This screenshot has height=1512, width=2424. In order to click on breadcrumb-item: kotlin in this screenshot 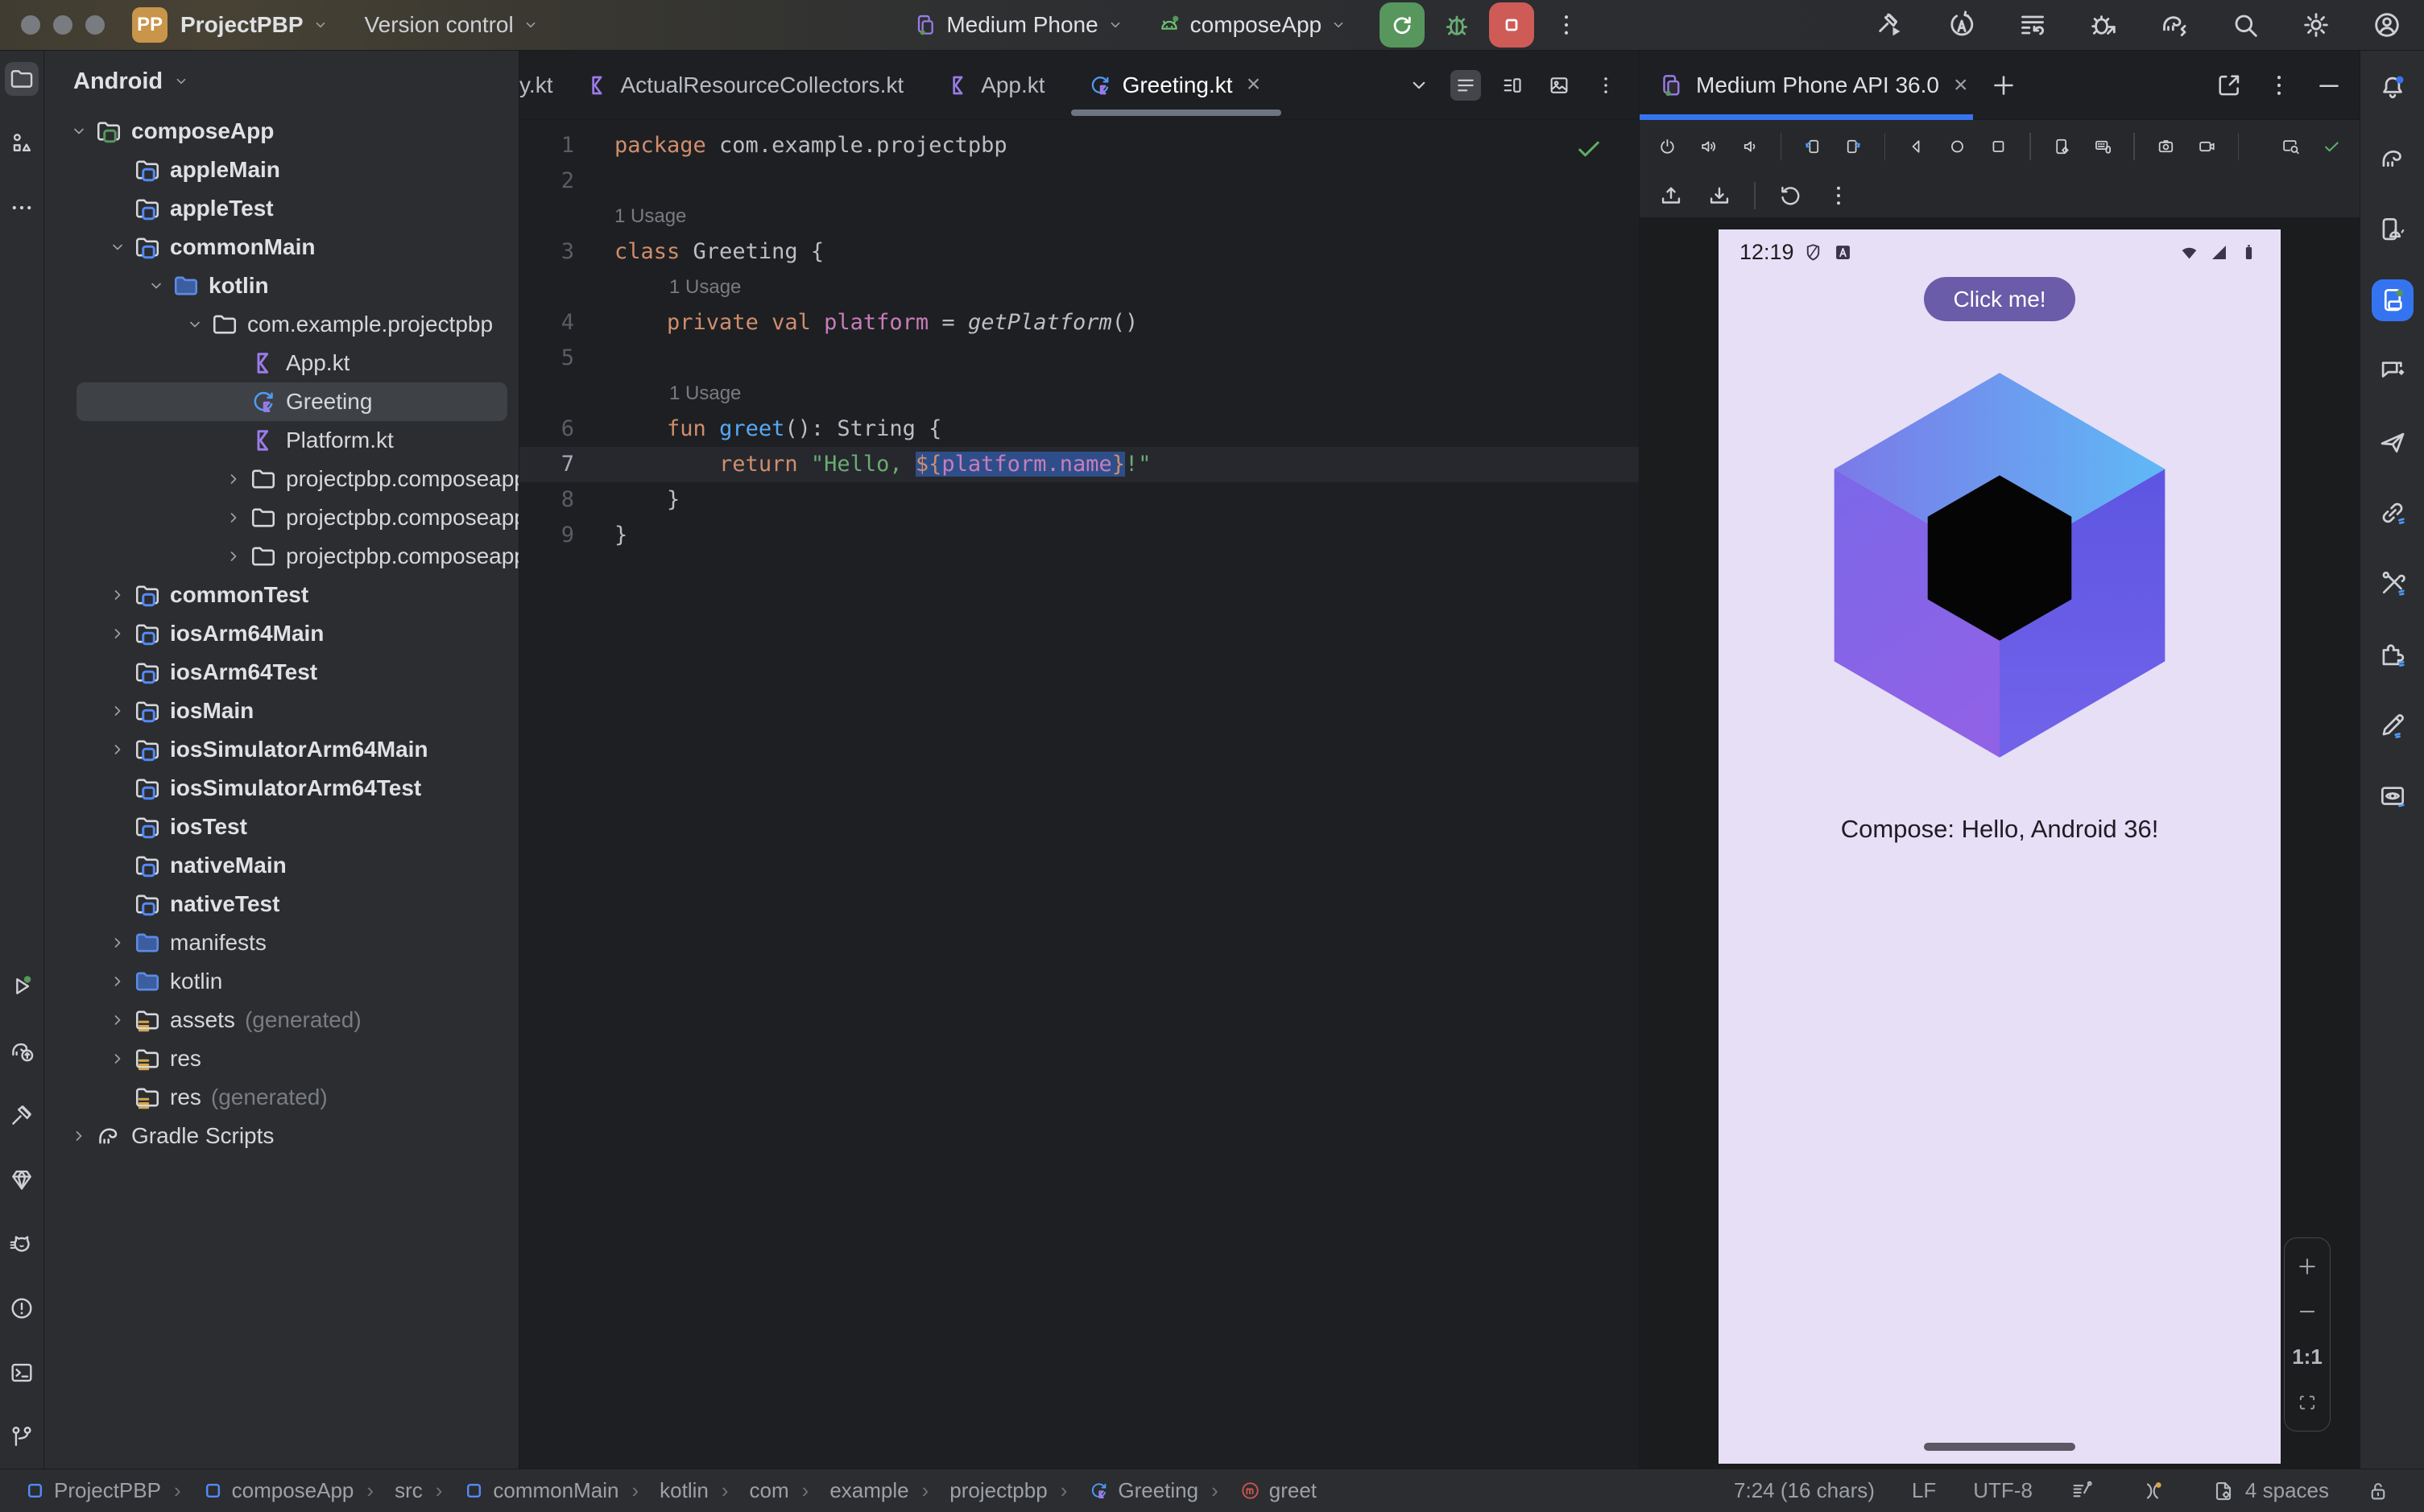, I will do `click(663, 1490)`.